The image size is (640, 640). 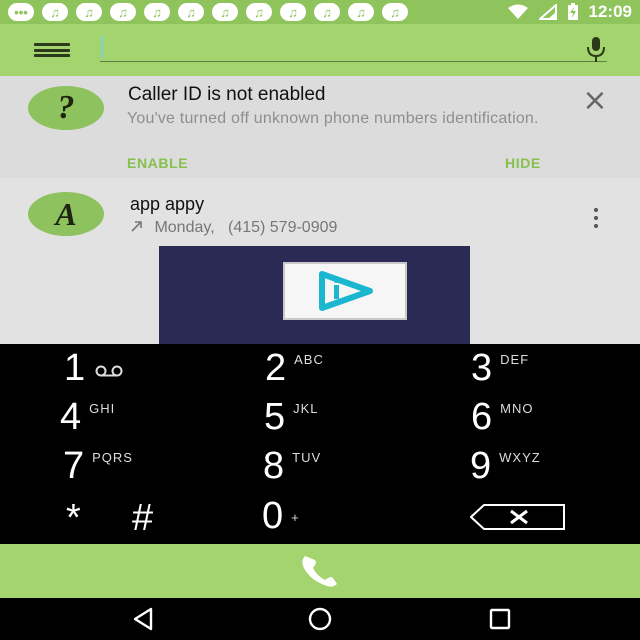 What do you see at coordinates (66, 108) in the screenshot?
I see `question-avatar: ?` at bounding box center [66, 108].